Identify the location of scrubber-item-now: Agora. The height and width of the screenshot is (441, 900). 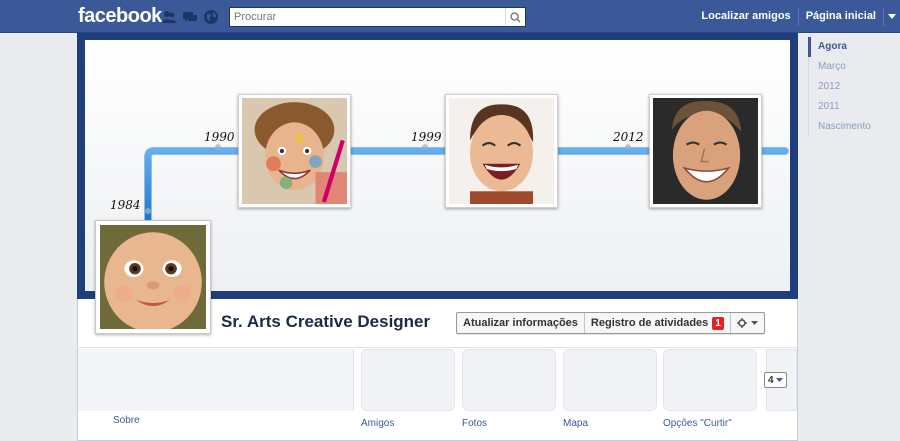
(854, 47).